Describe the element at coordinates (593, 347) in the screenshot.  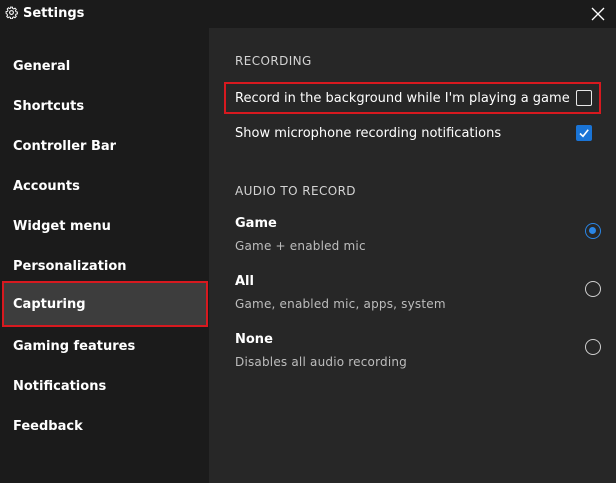
I see `audio-none-radio` at that location.